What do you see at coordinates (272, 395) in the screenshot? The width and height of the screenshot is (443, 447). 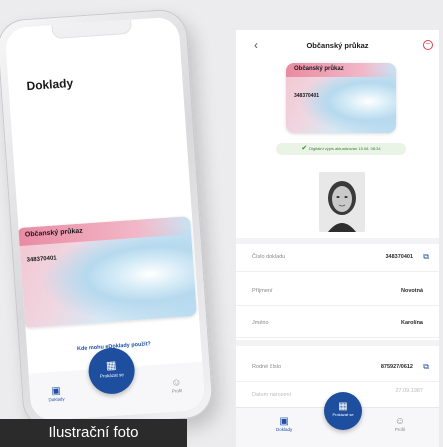 I see `field-label: Datum narození` at bounding box center [272, 395].